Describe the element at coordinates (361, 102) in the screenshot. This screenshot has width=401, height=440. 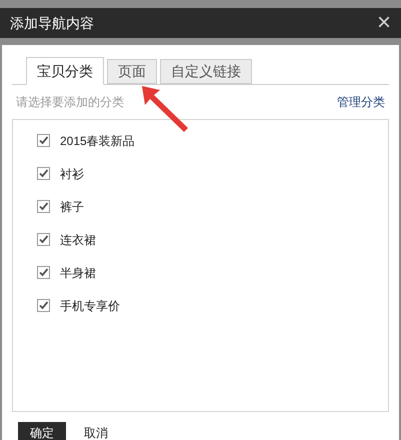
I see `manage-link: 管理分类` at that location.